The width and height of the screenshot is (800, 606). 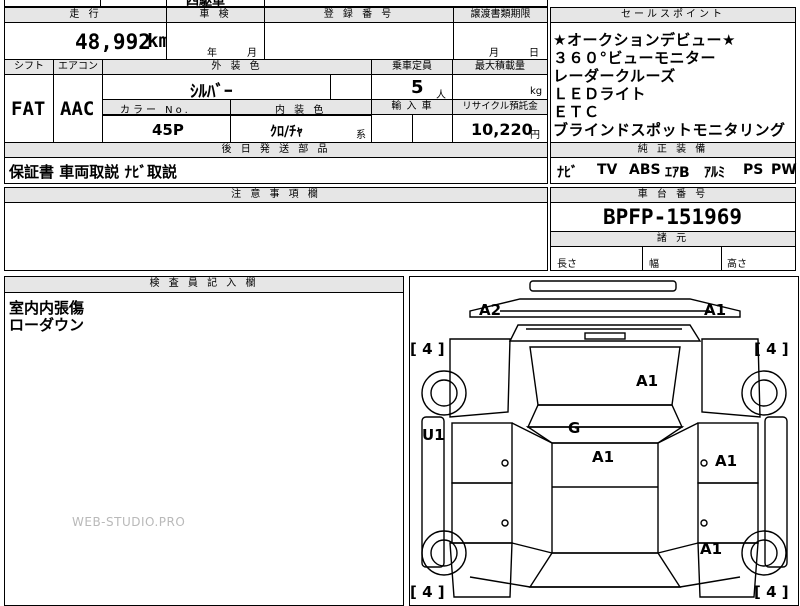 What do you see at coordinates (427, 349) in the screenshot?
I see `tire-front-left: [ 4 ]` at bounding box center [427, 349].